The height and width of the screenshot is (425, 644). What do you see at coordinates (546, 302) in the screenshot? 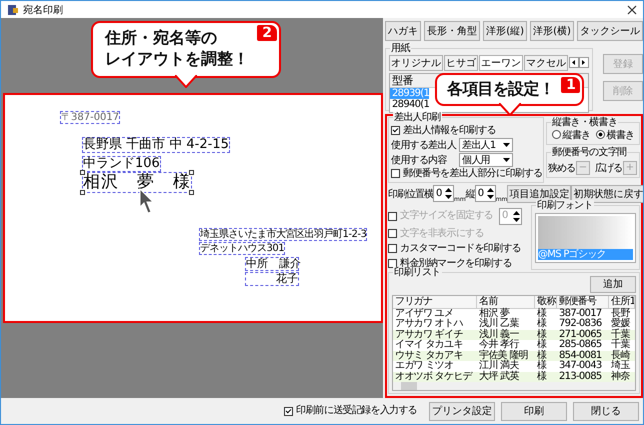
I see `column-header: 敬称` at bounding box center [546, 302].